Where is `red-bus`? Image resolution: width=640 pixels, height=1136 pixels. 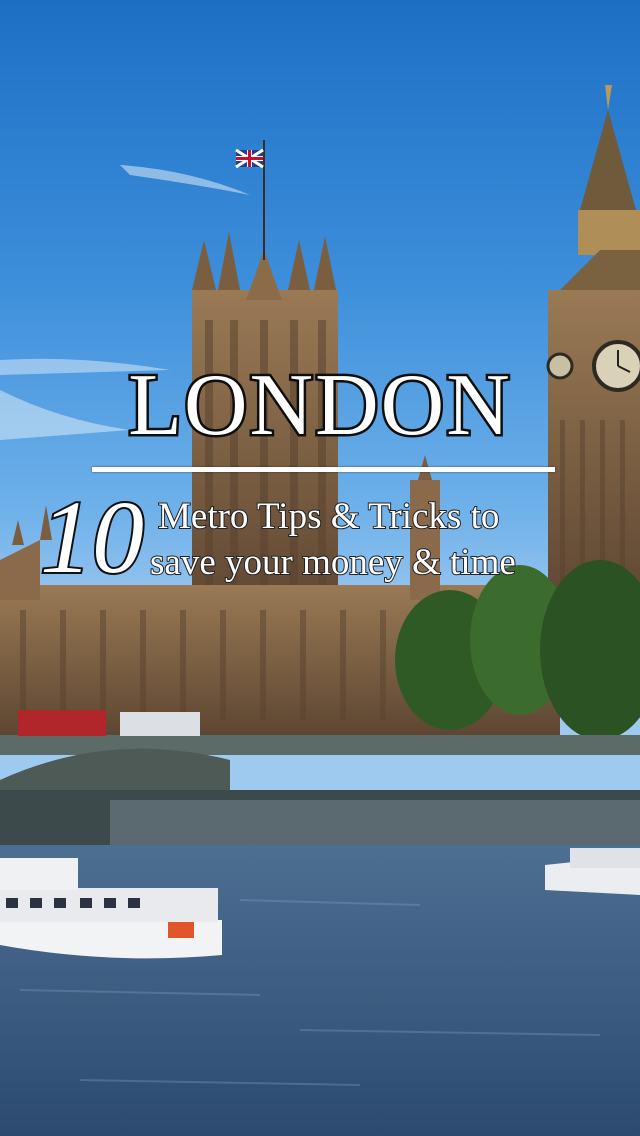
red-bus is located at coordinates (62, 723).